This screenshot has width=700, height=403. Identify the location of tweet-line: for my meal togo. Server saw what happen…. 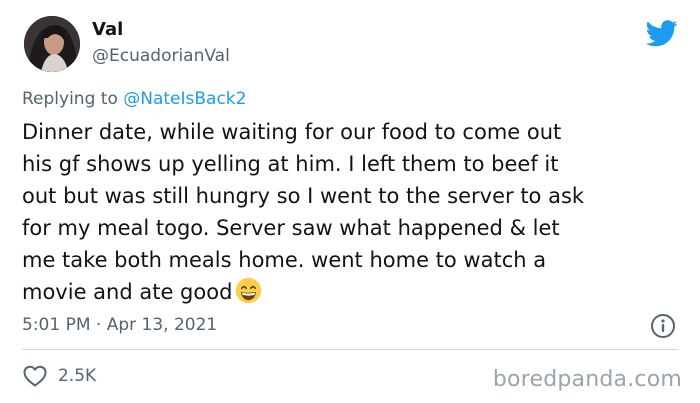
(291, 228).